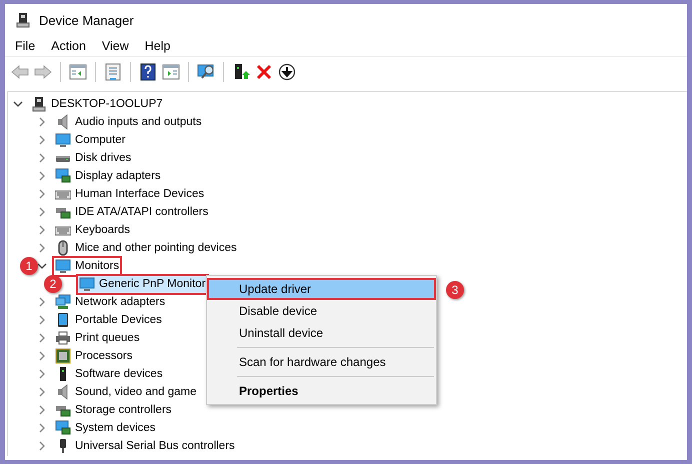 The image size is (692, 464). What do you see at coordinates (63, 302) in the screenshot?
I see `network-icon` at bounding box center [63, 302].